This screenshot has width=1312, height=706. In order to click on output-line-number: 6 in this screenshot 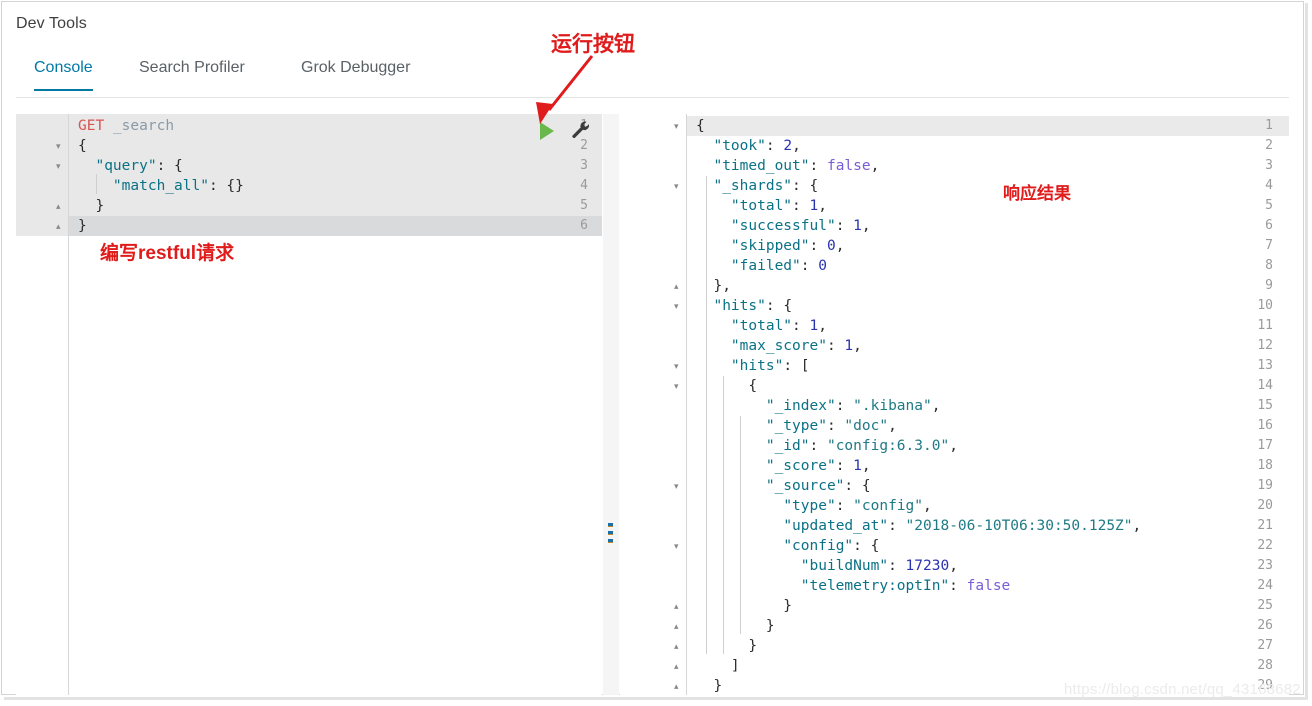, I will do `click(1269, 225)`.